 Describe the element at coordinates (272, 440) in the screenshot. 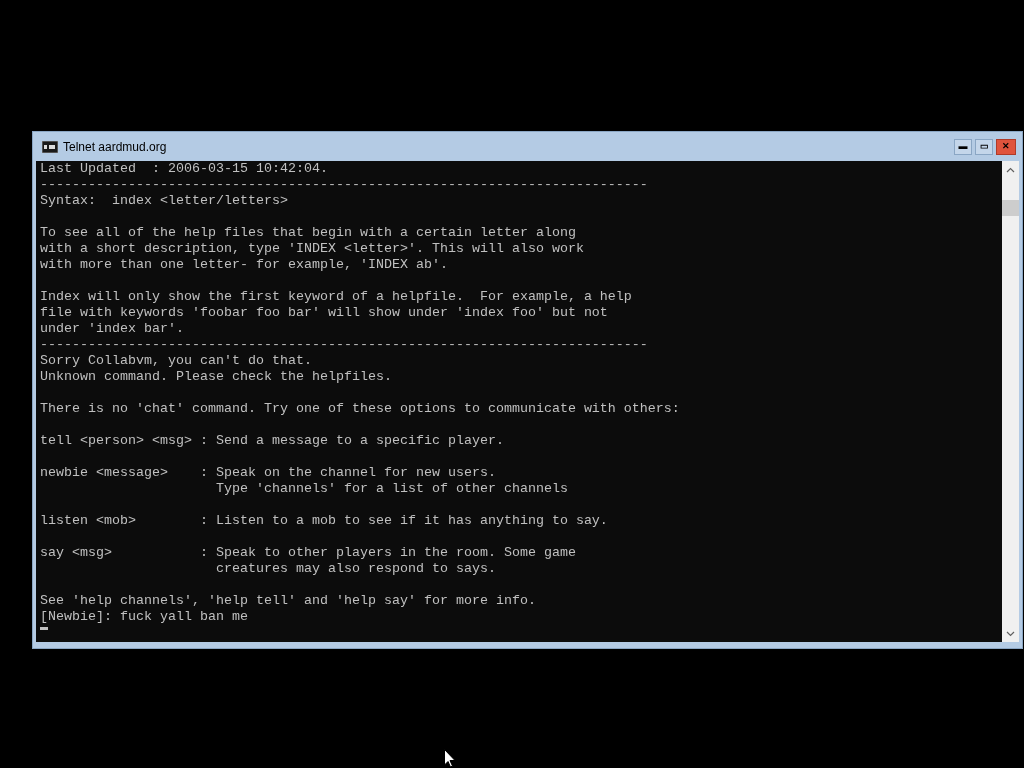

I see `console-line: tell <person> <msg> : Send a message to a specific player.` at that location.